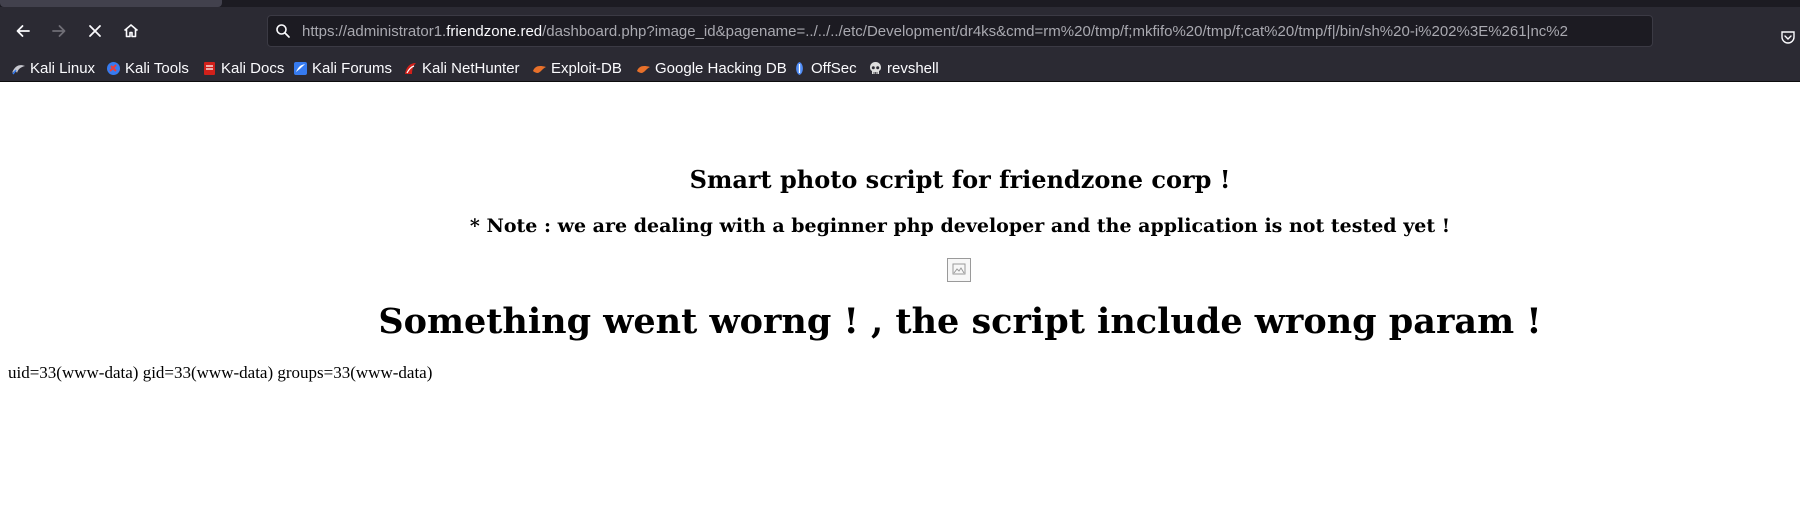 The height and width of the screenshot is (505, 1800). Describe the element at coordinates (721, 68) in the screenshot. I see `bookmark-label: Google Hacking DB` at that location.